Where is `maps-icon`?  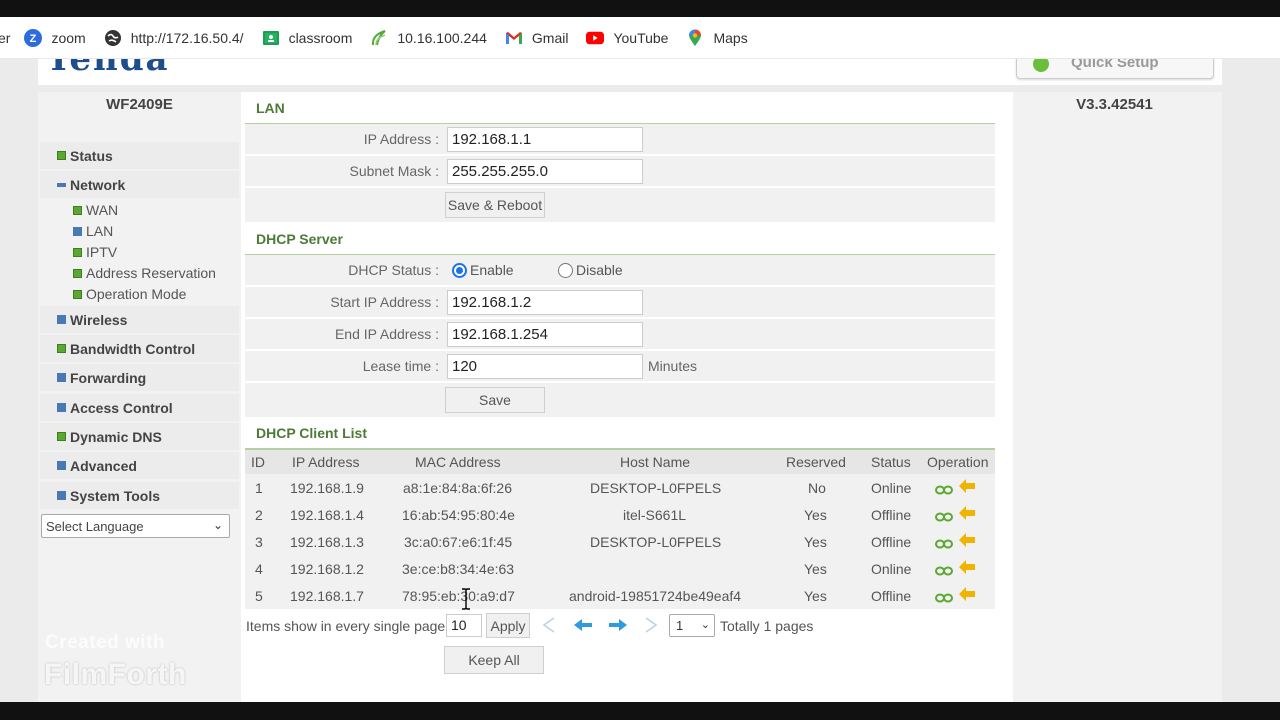 maps-icon is located at coordinates (695, 38).